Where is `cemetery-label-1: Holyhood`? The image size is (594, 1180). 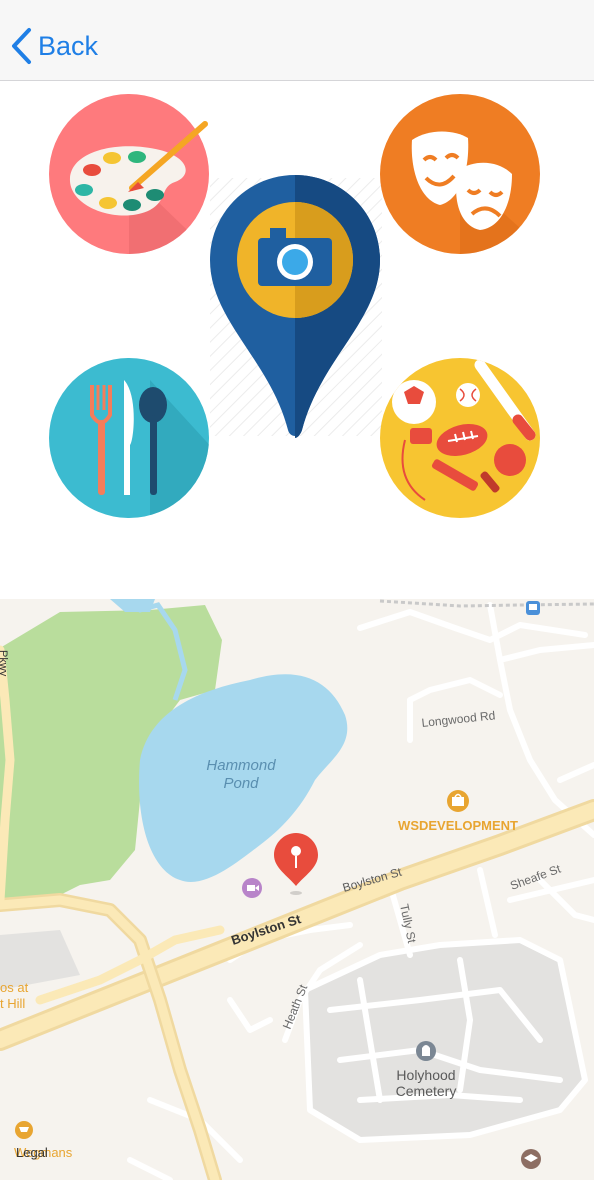
cemetery-label-1: Holyhood is located at coordinates (425, 1075).